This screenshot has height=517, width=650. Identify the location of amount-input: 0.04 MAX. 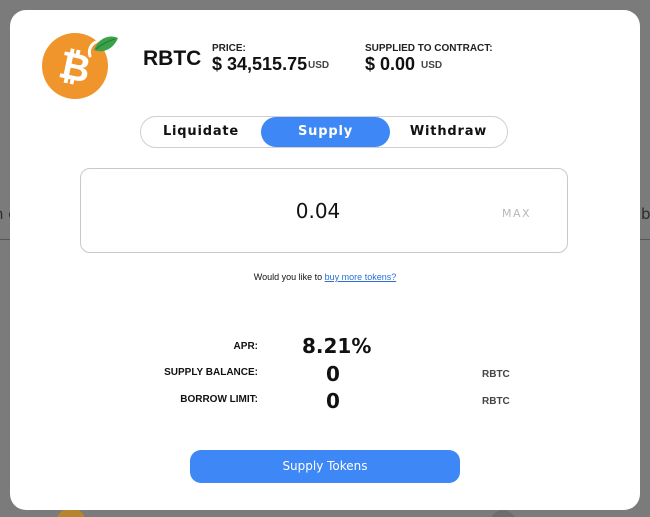
(324, 210).